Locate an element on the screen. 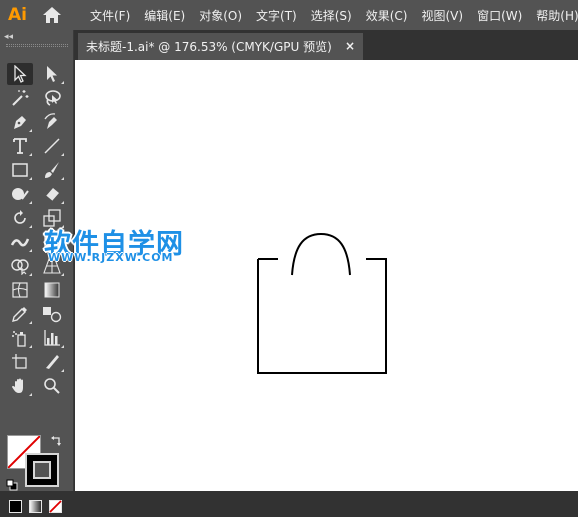  shaper-tool-icon is located at coordinates (20, 194).